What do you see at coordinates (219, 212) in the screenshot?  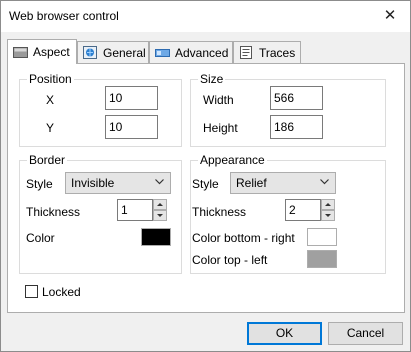 I see `appearance-thickness-label: Thickness` at bounding box center [219, 212].